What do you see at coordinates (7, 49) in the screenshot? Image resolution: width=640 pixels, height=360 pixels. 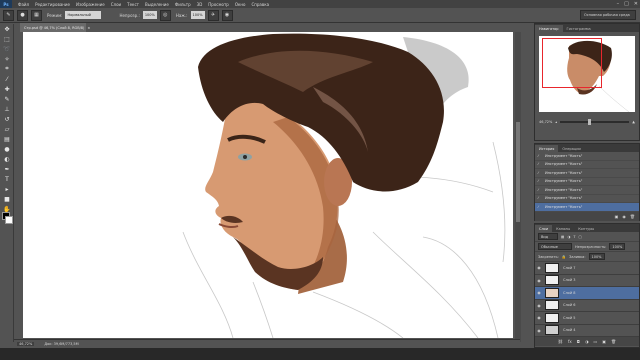 I see `lasso-tool-icon: ➰` at bounding box center [7, 49].